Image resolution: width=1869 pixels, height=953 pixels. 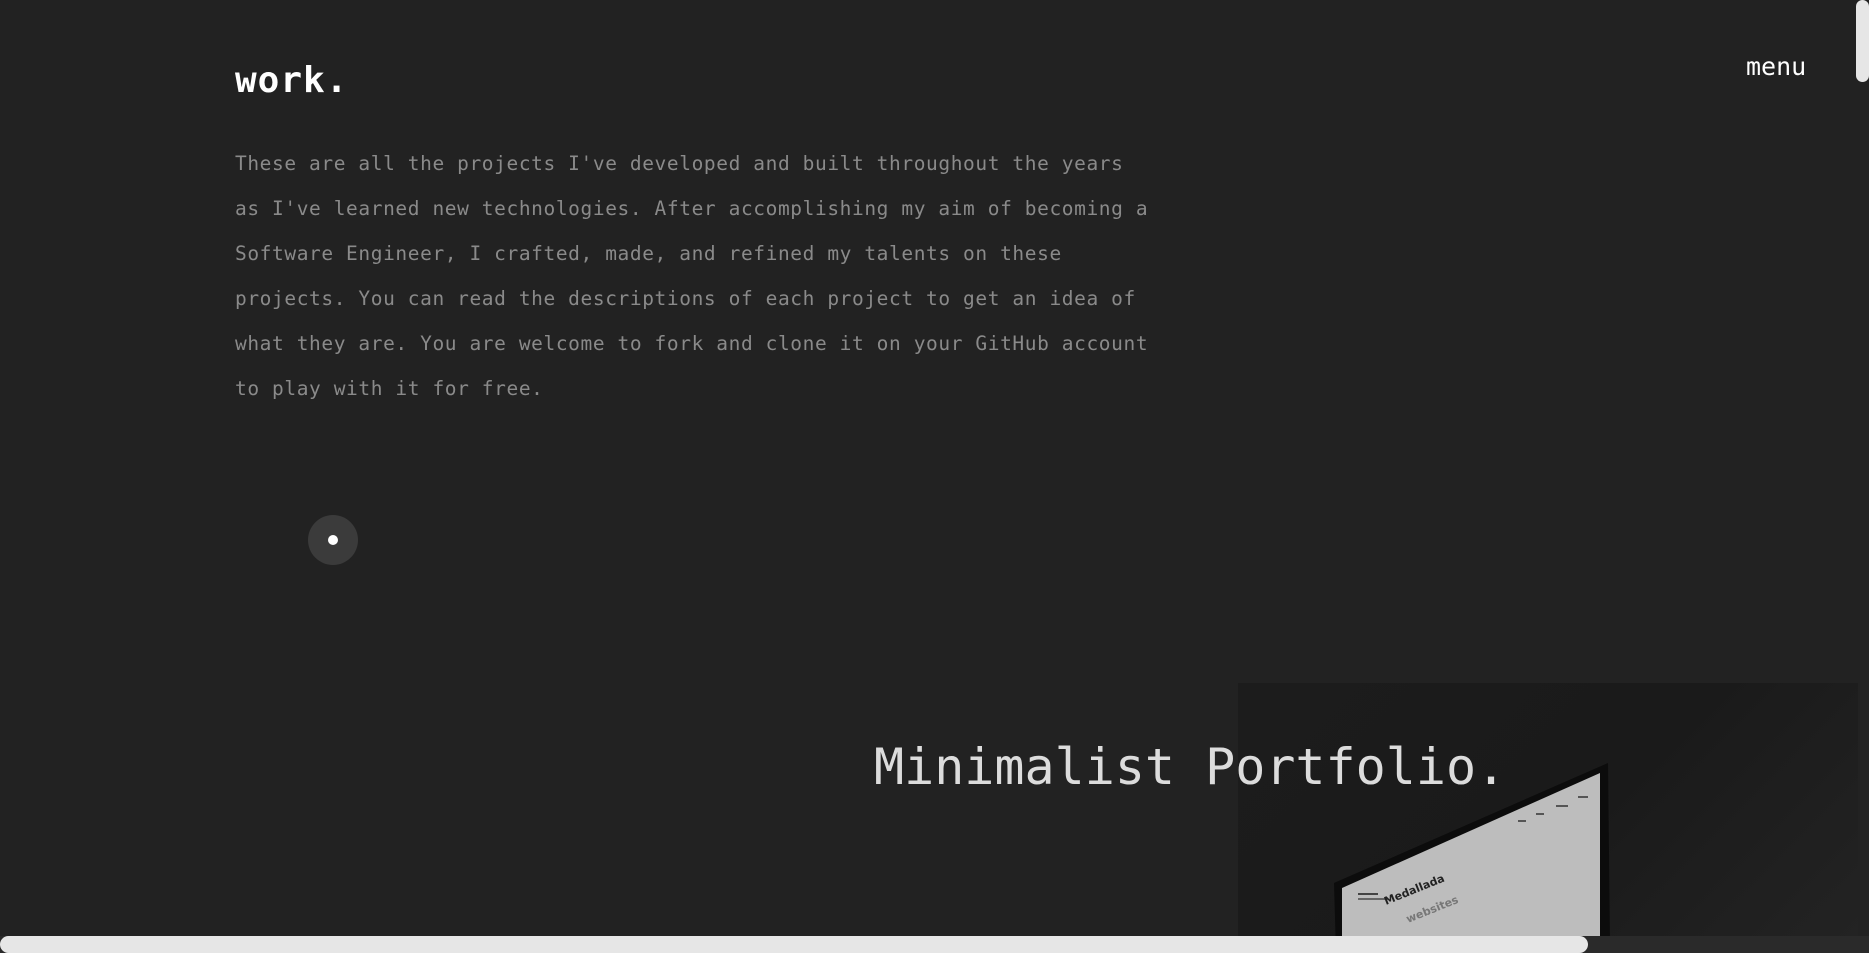 I want to click on project-title: Minimalist Portfolio., so click(x=1190, y=767).